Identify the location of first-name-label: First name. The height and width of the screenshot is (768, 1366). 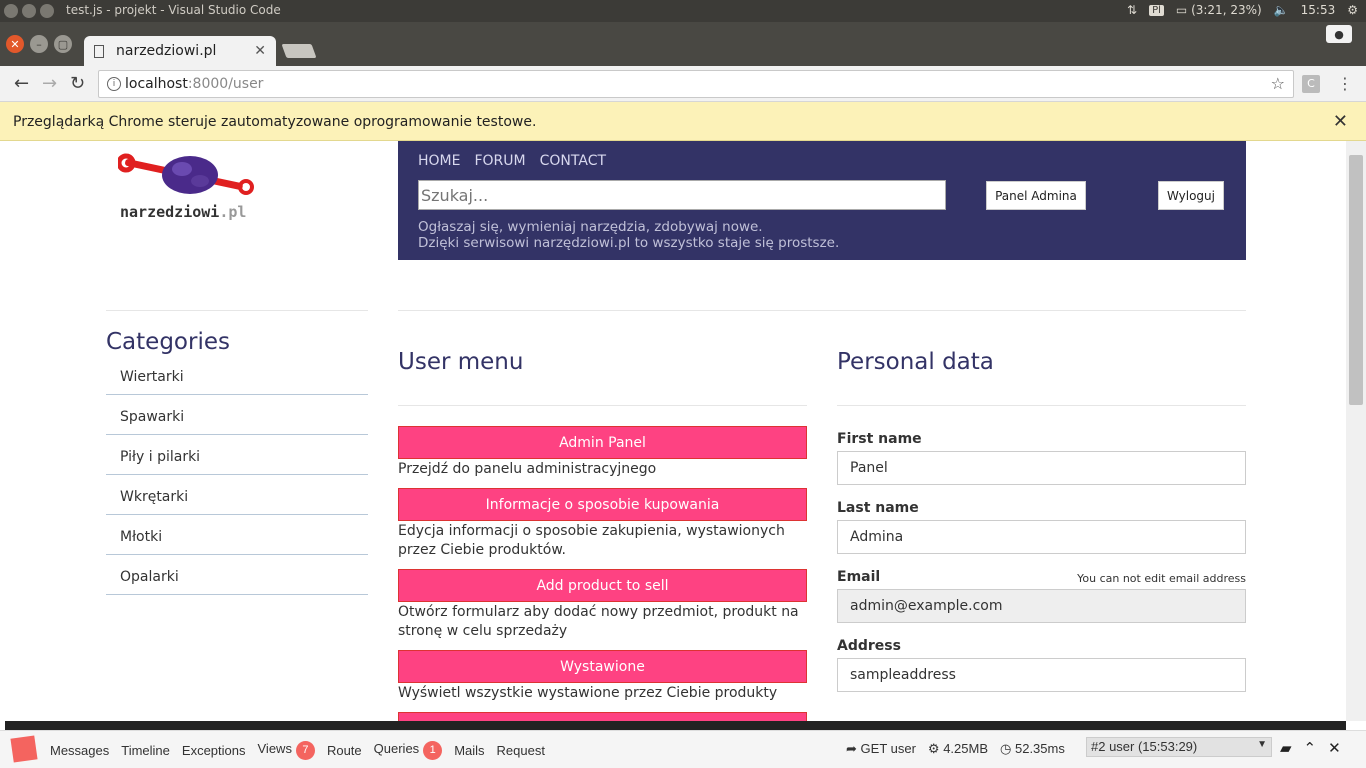
(879, 439).